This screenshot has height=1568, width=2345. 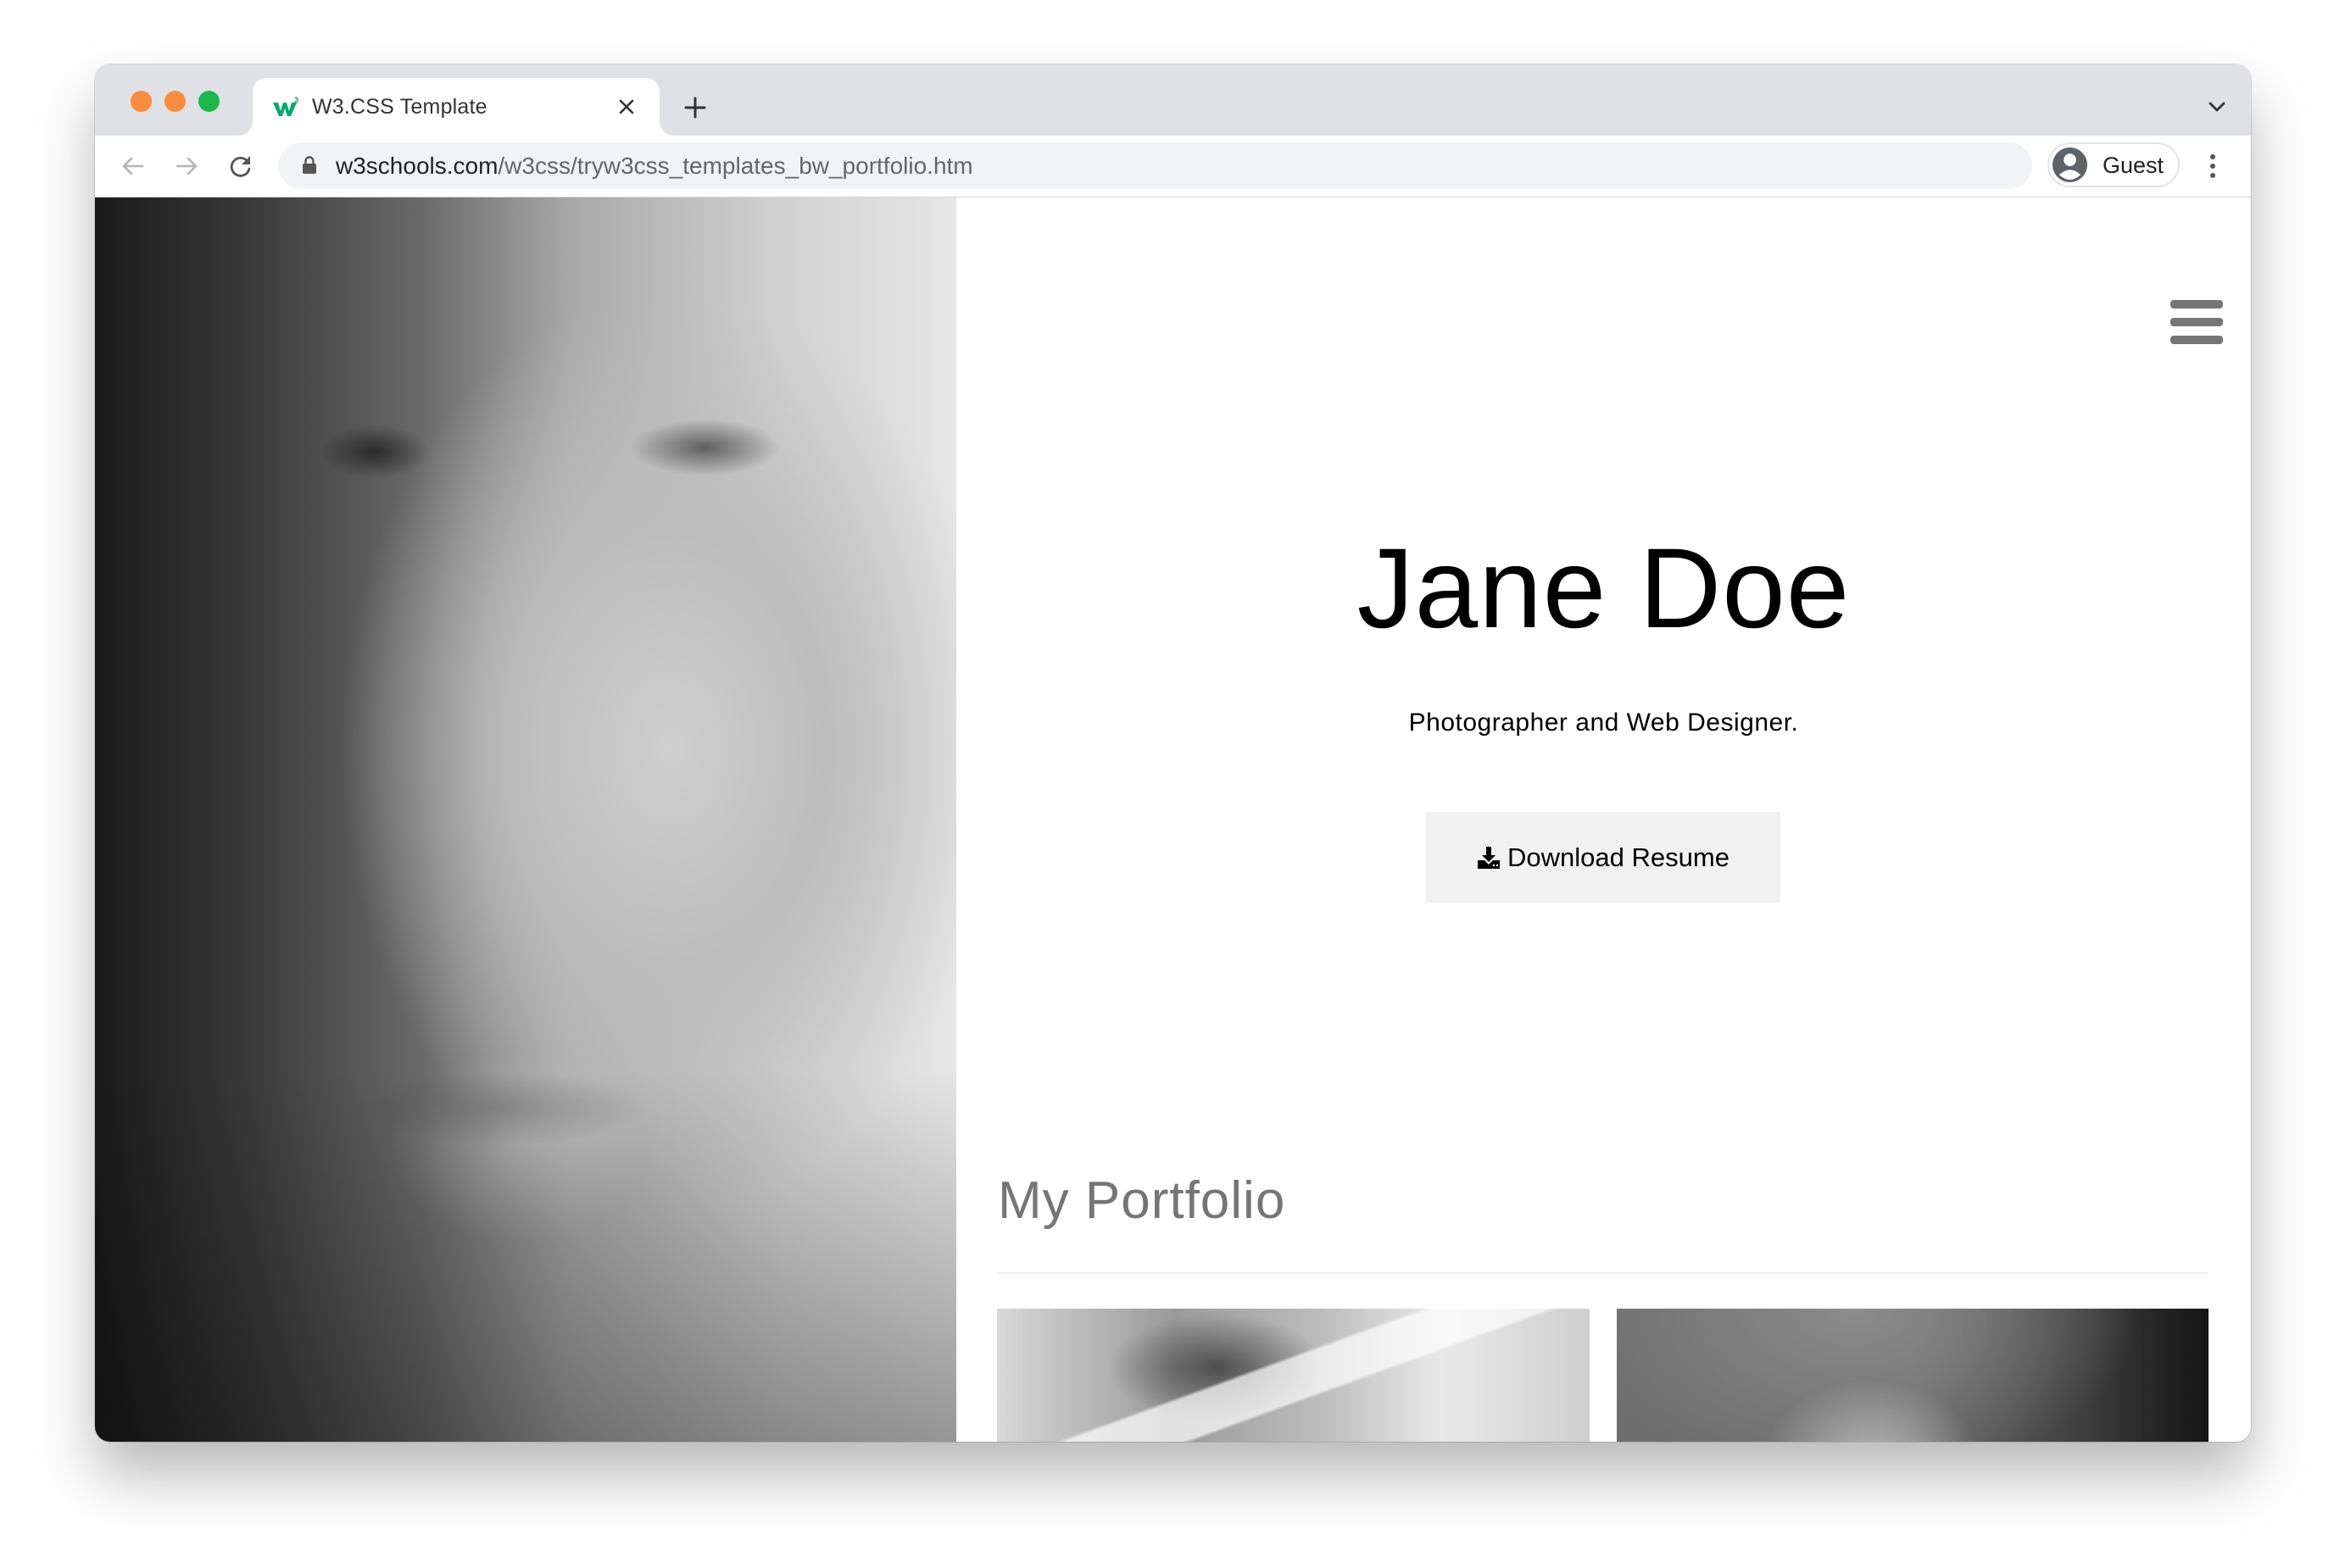 I want to click on window-minimize-button, so click(x=175, y=101).